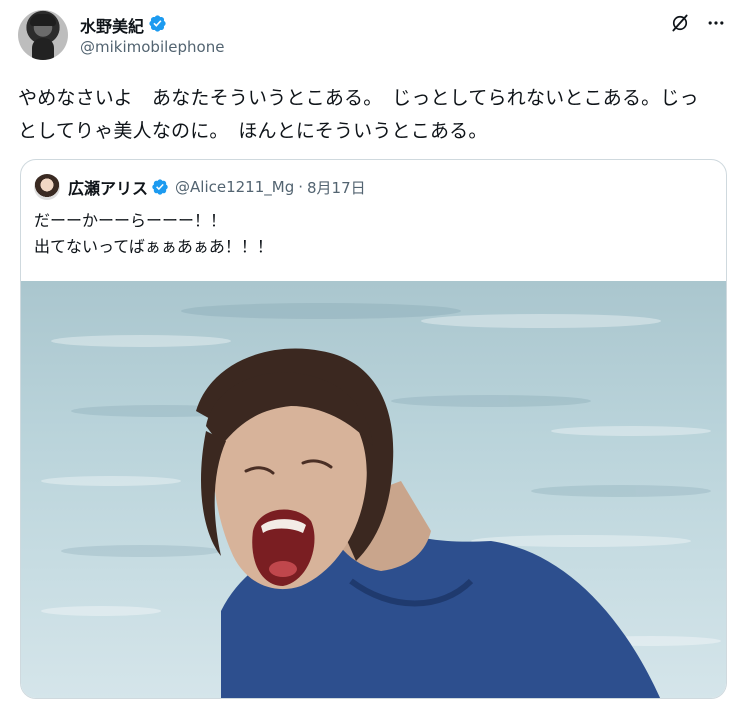 This screenshot has width=745, height=717. Describe the element at coordinates (698, 23) in the screenshot. I see `header-actions` at that location.